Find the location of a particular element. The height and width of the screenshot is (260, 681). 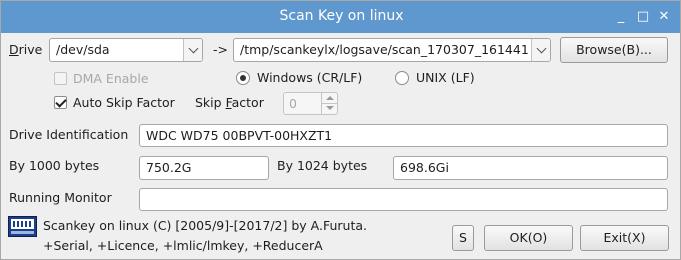

window-title: Scan Key on linux is located at coordinates (341, 16).